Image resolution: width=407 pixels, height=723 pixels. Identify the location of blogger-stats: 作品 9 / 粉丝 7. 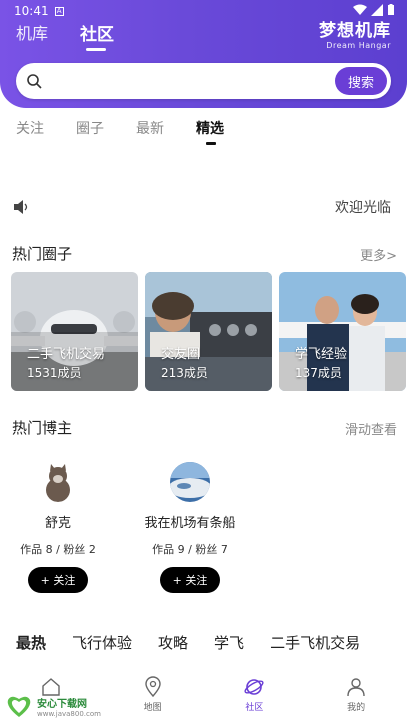
(190, 549).